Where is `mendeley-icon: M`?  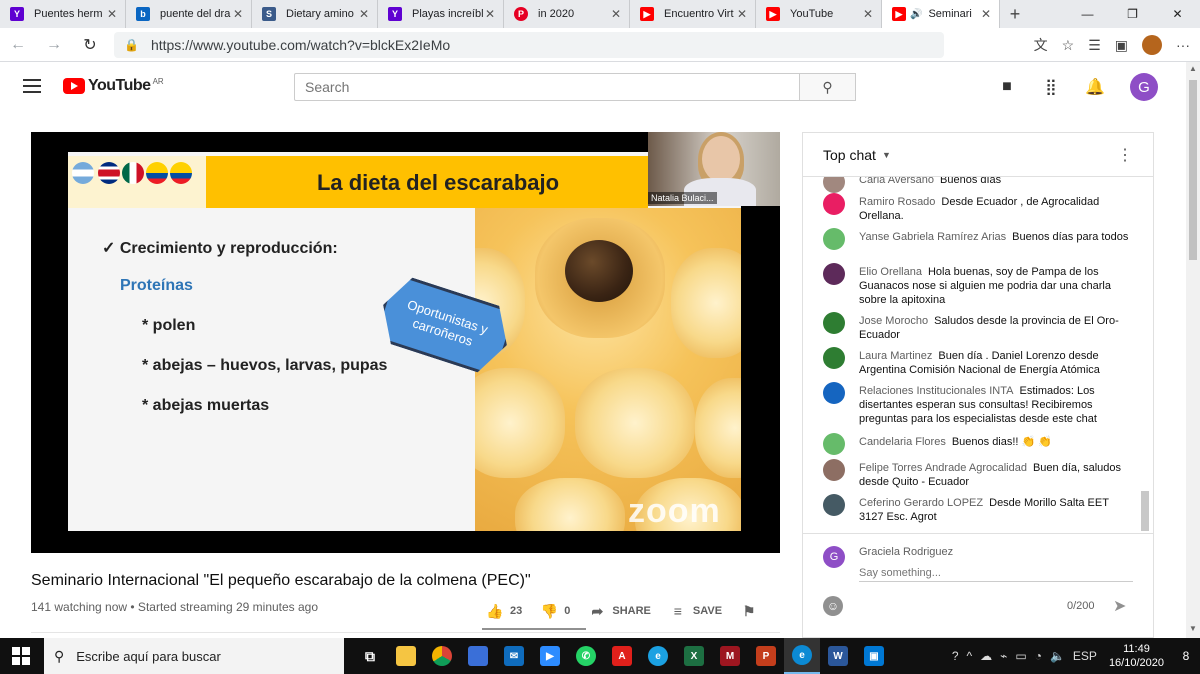 mendeley-icon: M is located at coordinates (730, 656).